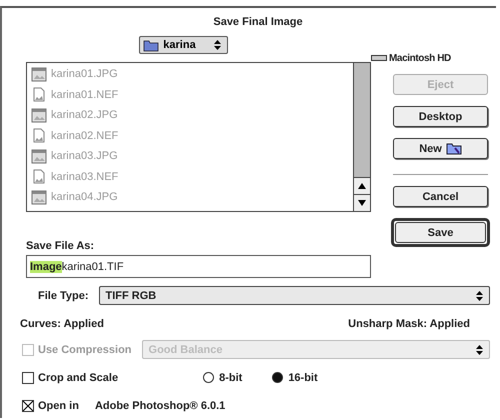 Image resolution: width=500 pixels, height=420 pixels. Describe the element at coordinates (294, 295) in the screenshot. I see `file-type-popup: TIFF RGB` at that location.